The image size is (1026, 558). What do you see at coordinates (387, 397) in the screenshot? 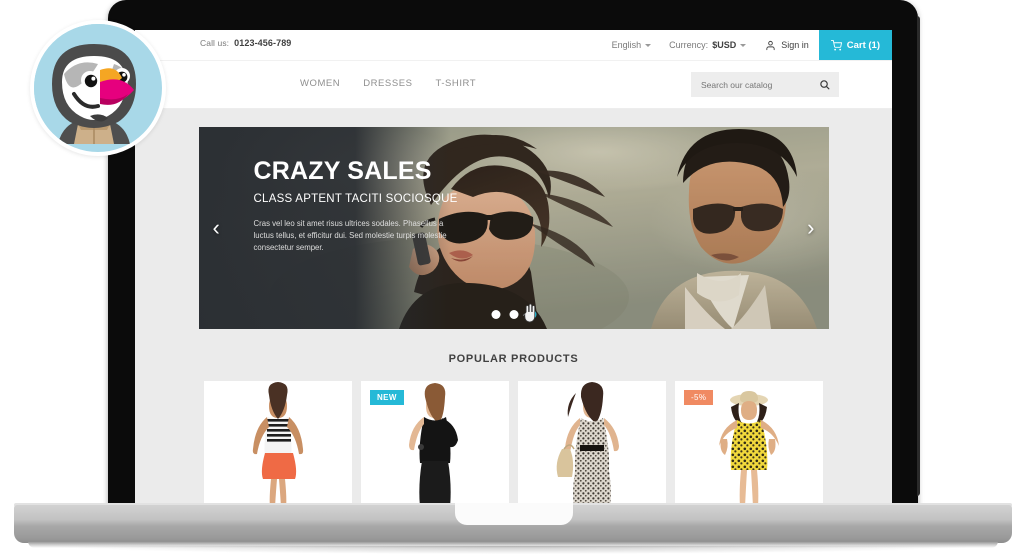
I see `status-badge-new: NEW` at bounding box center [387, 397].